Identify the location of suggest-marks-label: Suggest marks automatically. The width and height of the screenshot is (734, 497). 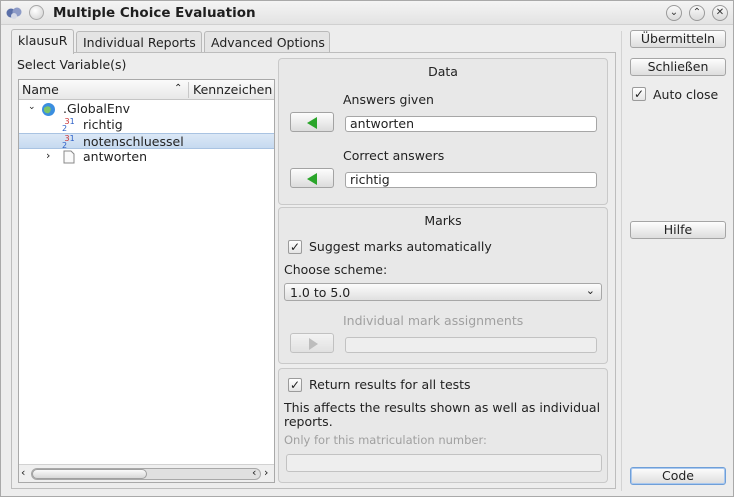
(400, 246).